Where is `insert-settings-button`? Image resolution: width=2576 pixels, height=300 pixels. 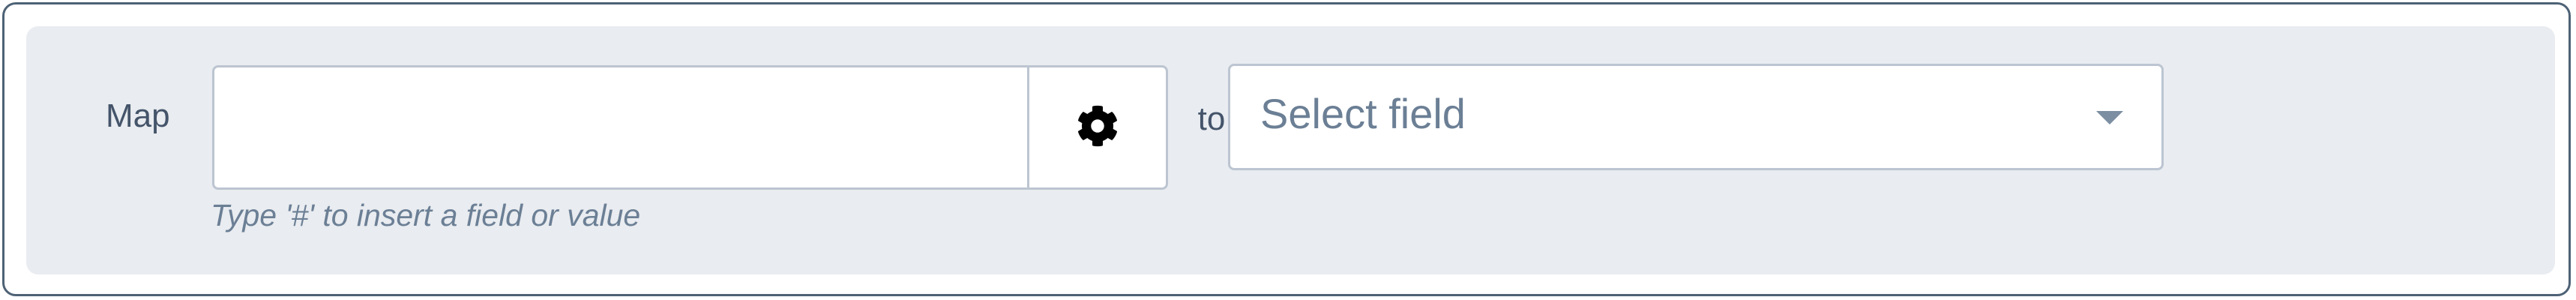 insert-settings-button is located at coordinates (1097, 127).